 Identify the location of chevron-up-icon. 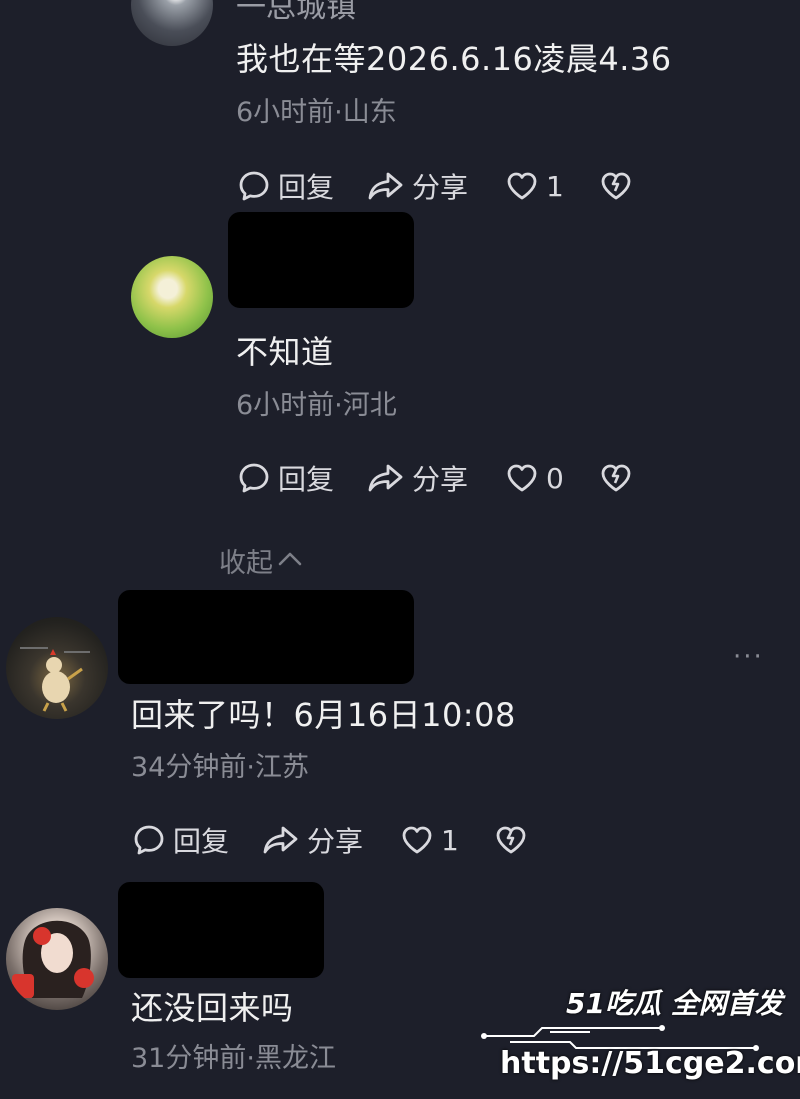
(290, 560).